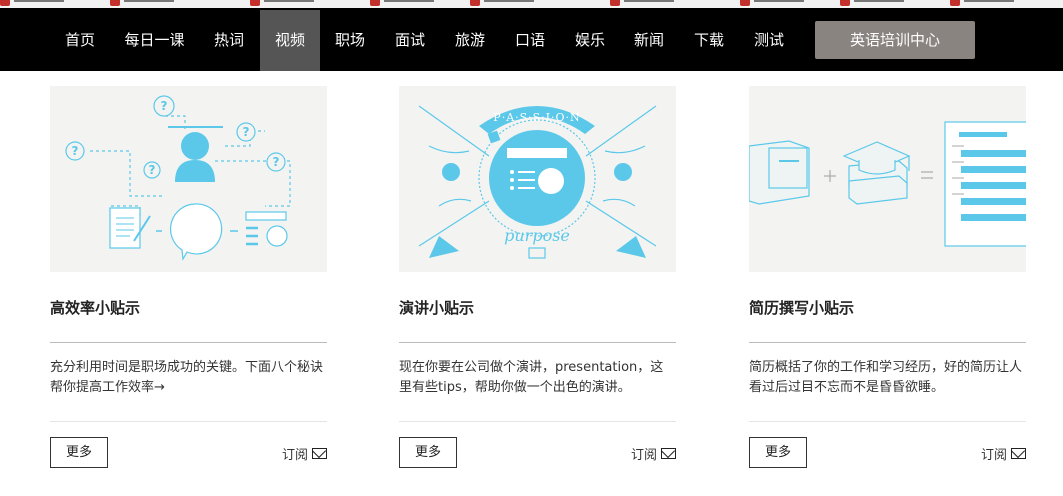  I want to click on training-center-button: 英语培训中心, so click(895, 40).